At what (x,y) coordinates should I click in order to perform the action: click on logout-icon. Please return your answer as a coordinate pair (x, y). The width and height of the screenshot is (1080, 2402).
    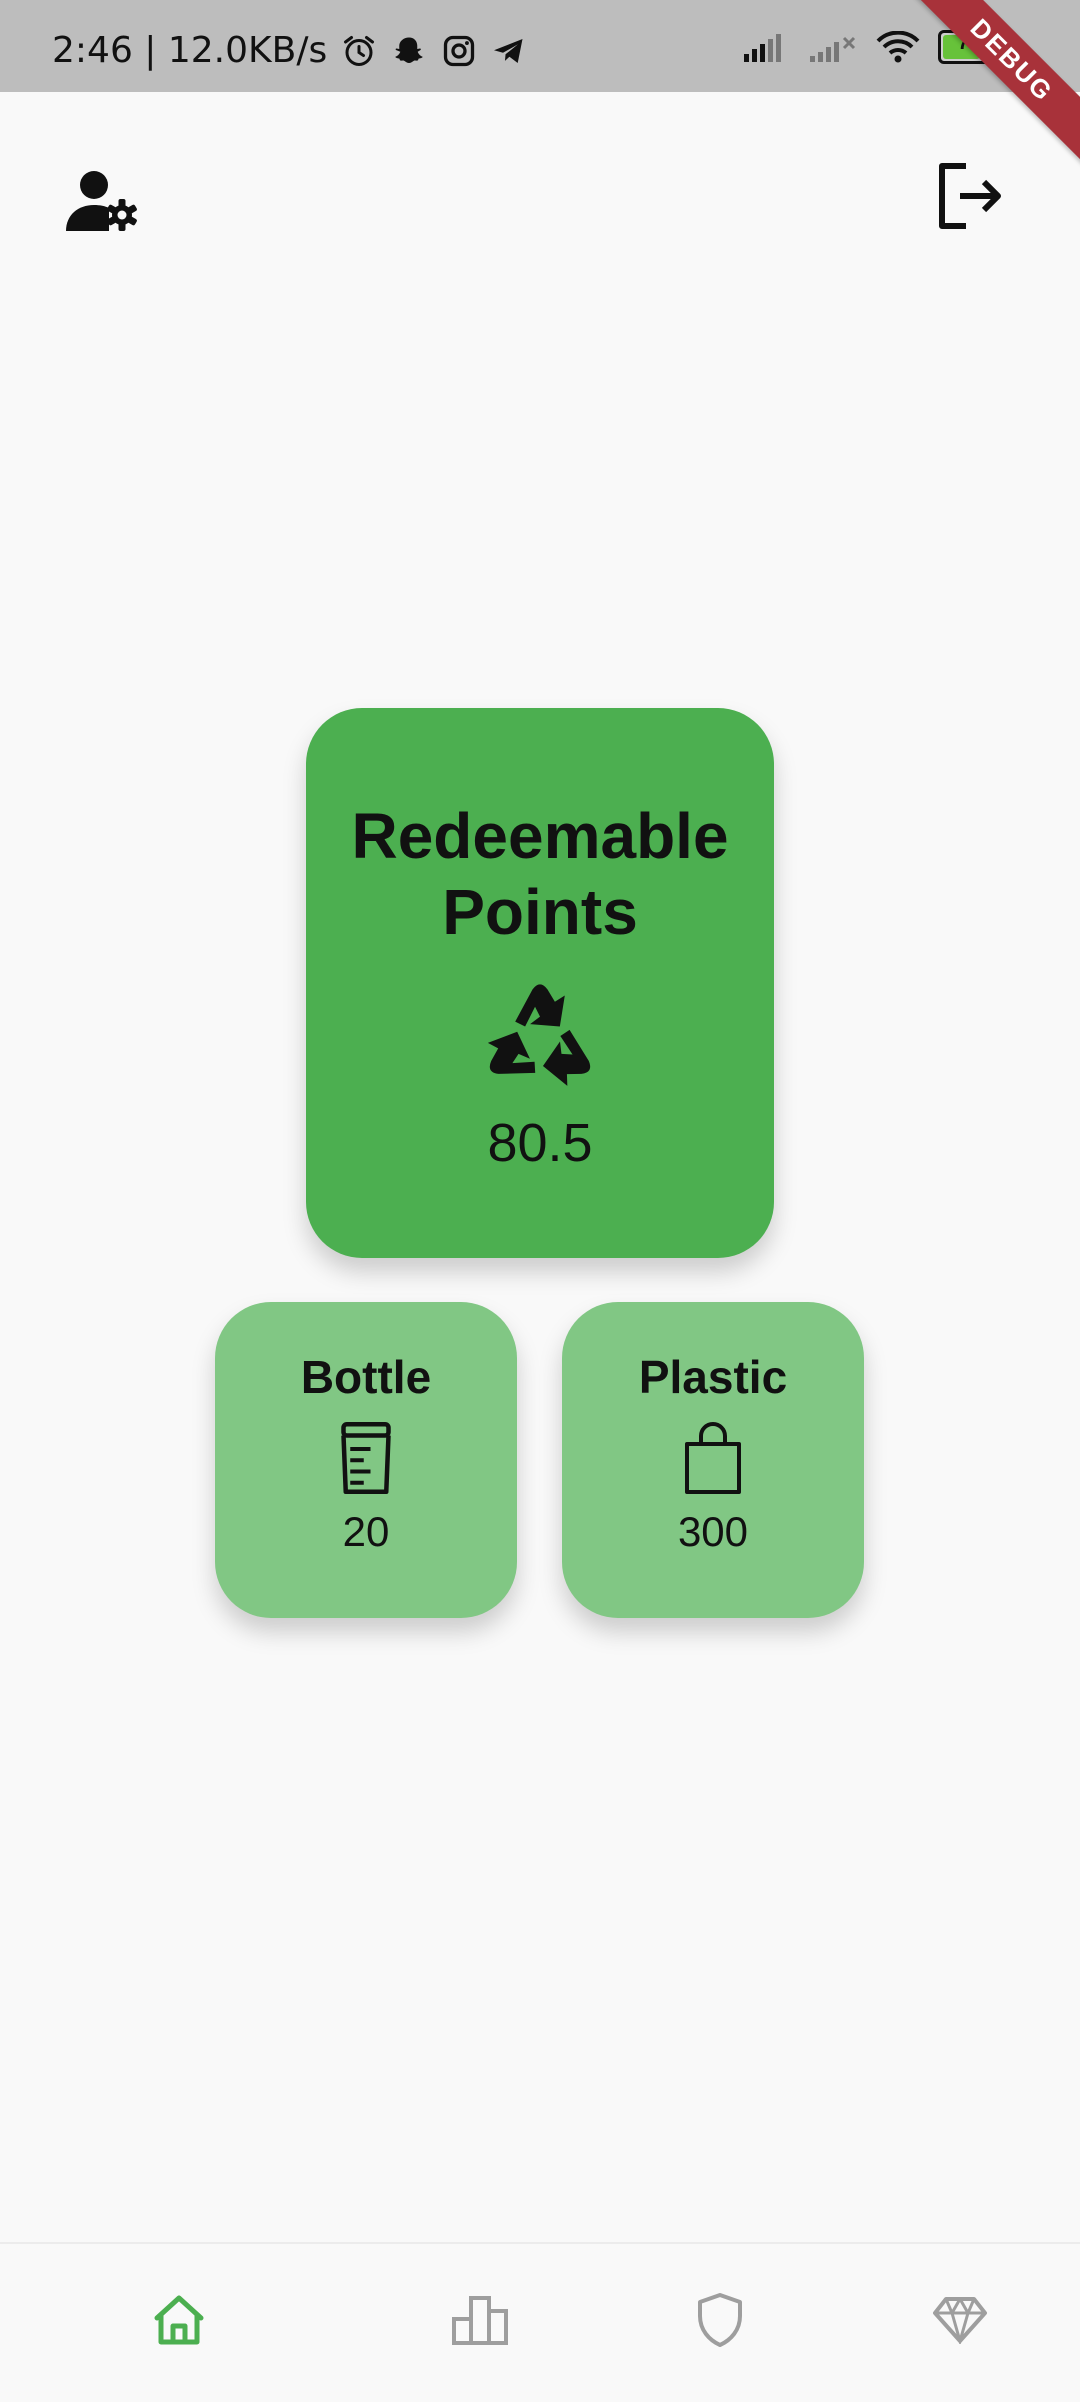
    Looking at the image, I should click on (970, 196).